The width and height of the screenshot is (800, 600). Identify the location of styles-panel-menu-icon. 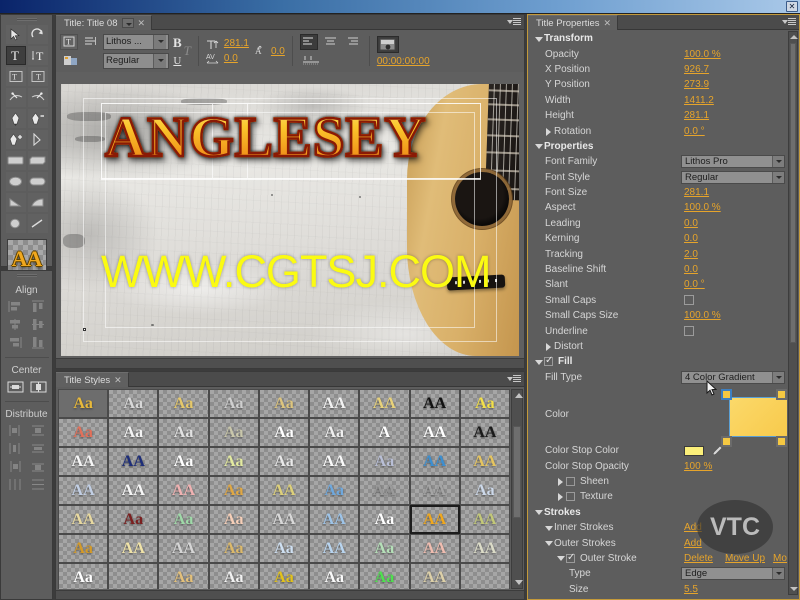
(514, 379).